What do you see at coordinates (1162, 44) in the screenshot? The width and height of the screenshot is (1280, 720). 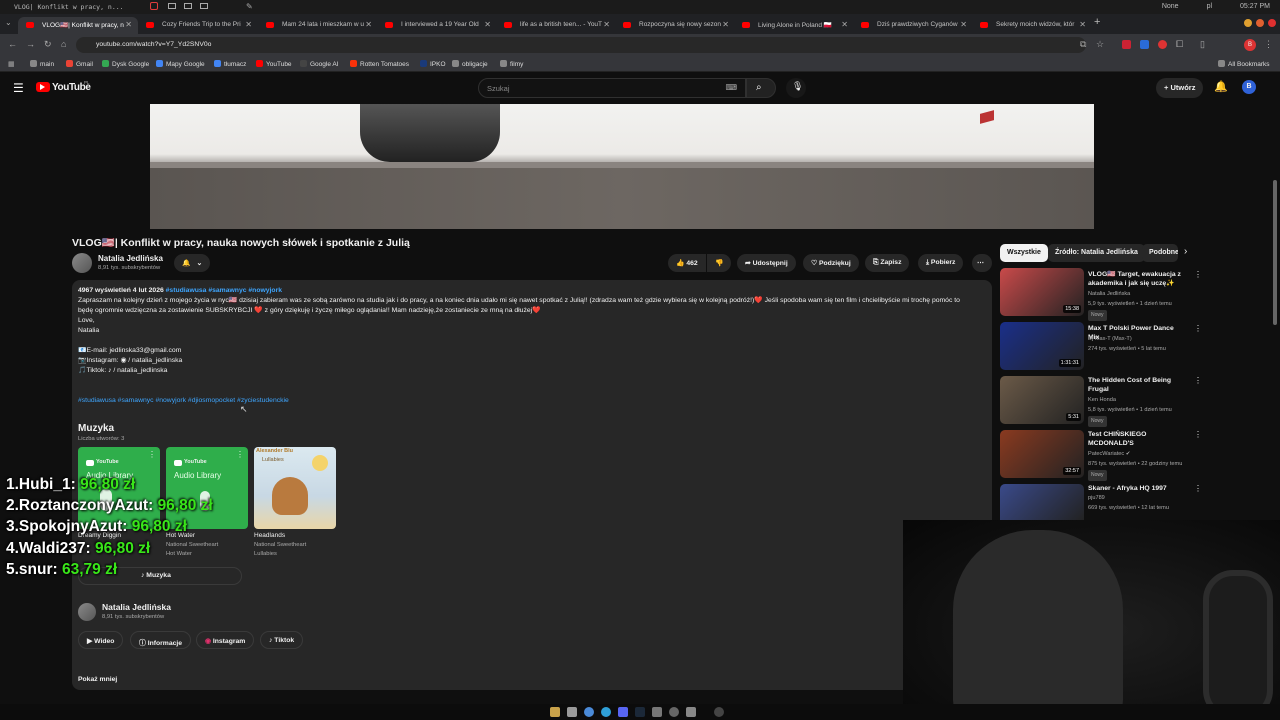 I see `extension-adblock-icon` at bounding box center [1162, 44].